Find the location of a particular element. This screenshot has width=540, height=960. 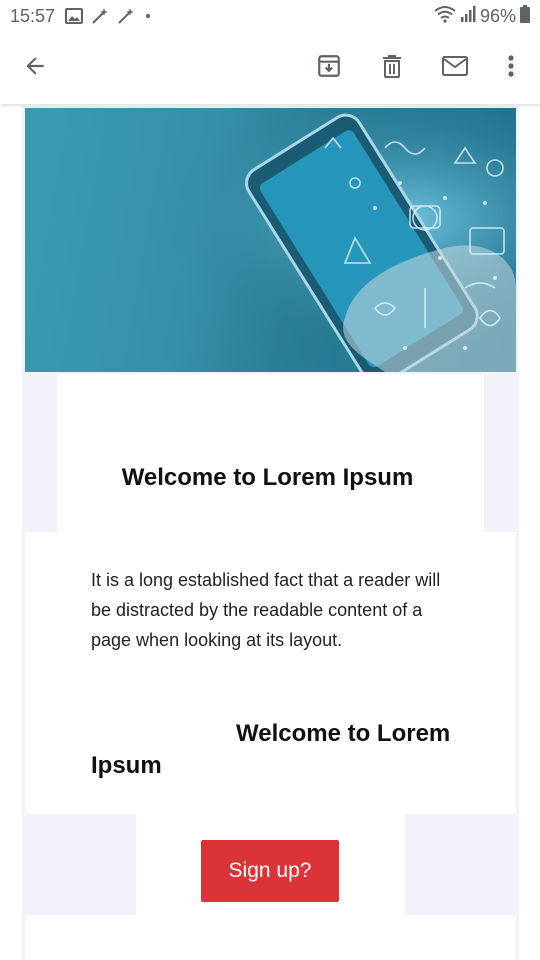

mail-icon is located at coordinates (455, 68).